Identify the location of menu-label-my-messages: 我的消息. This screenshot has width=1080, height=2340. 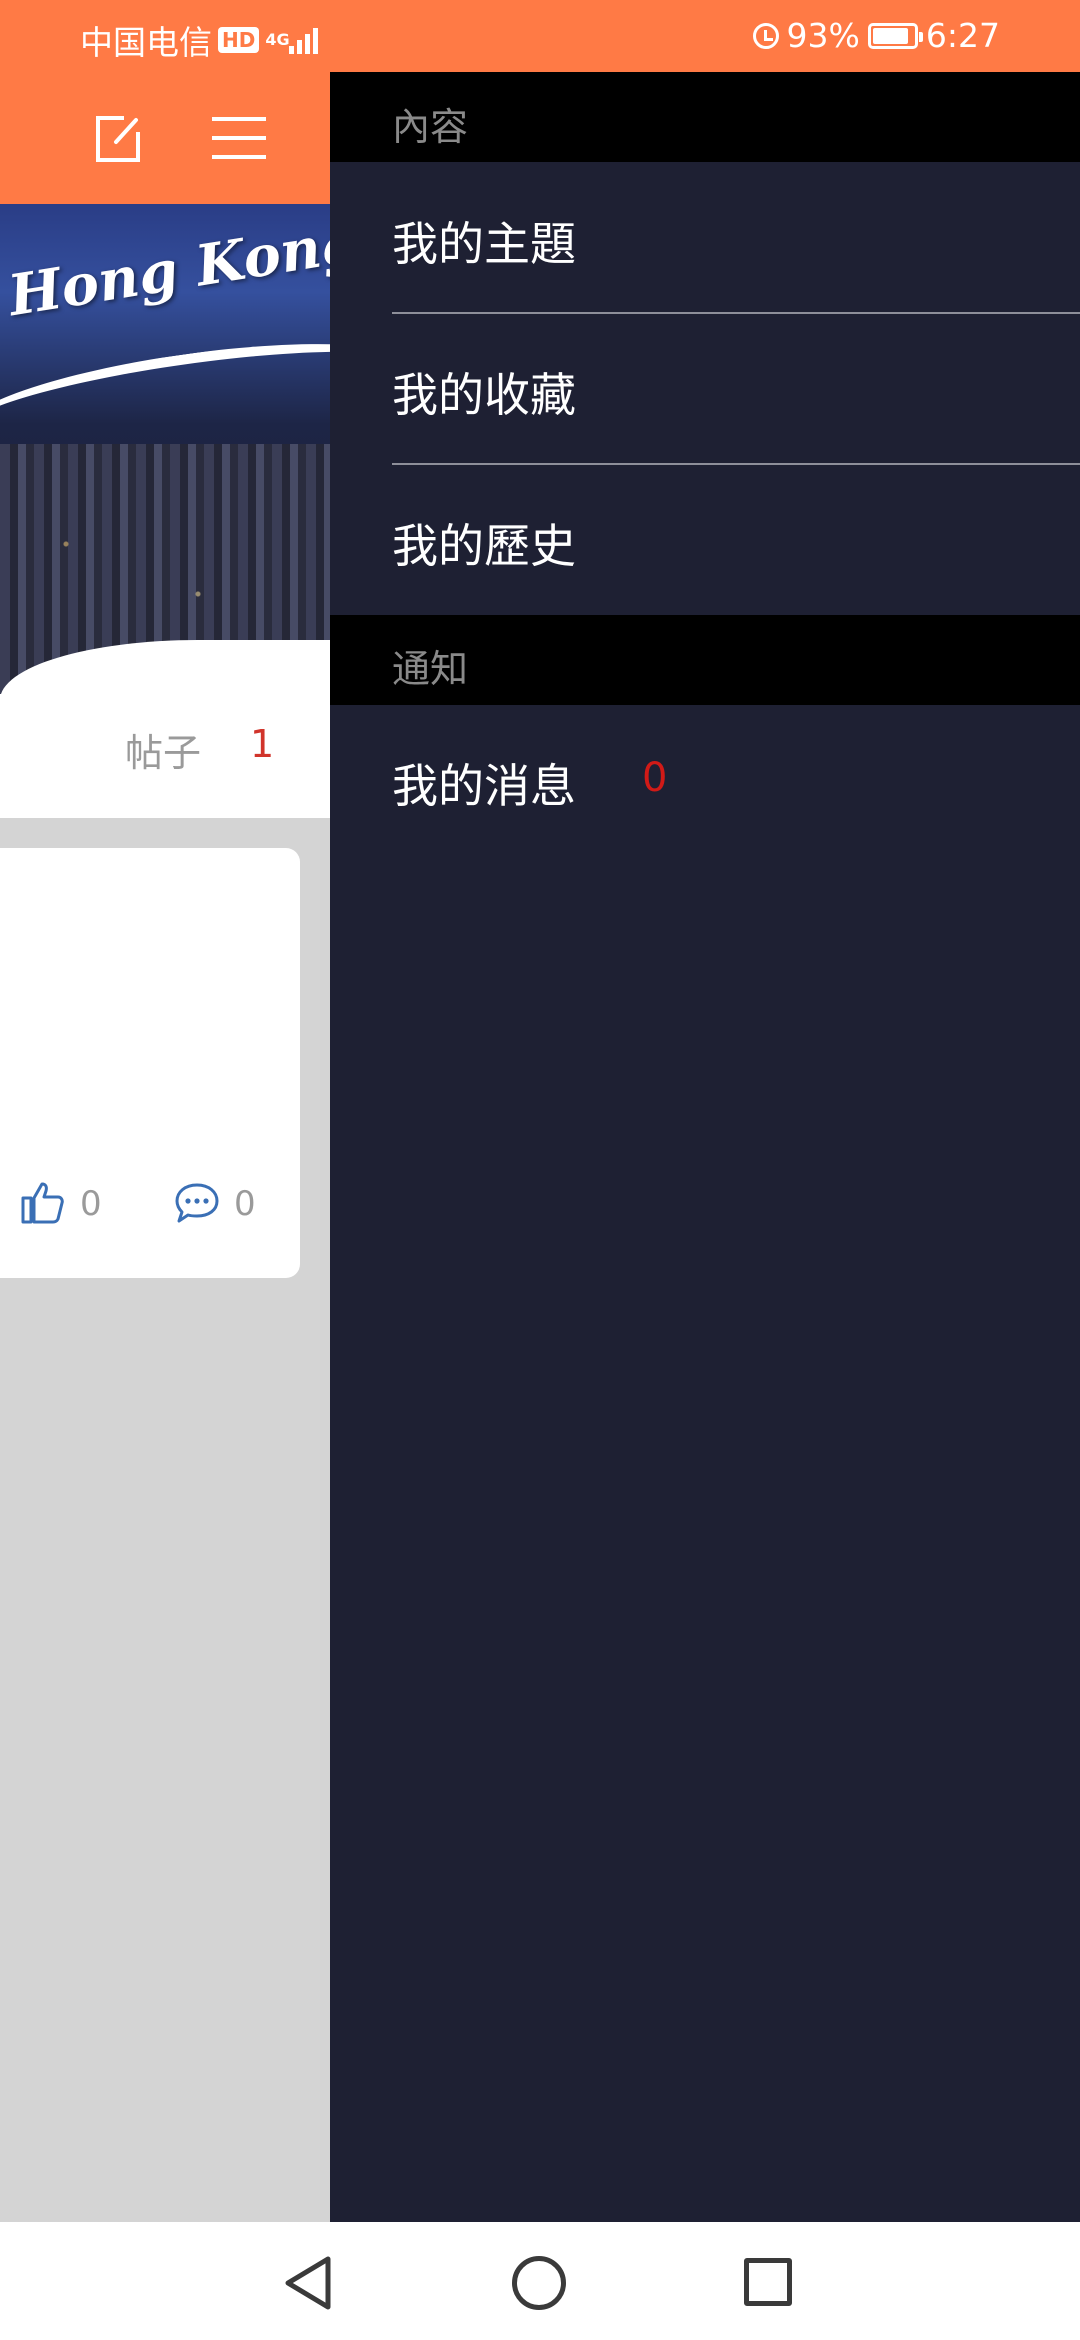
(484, 786).